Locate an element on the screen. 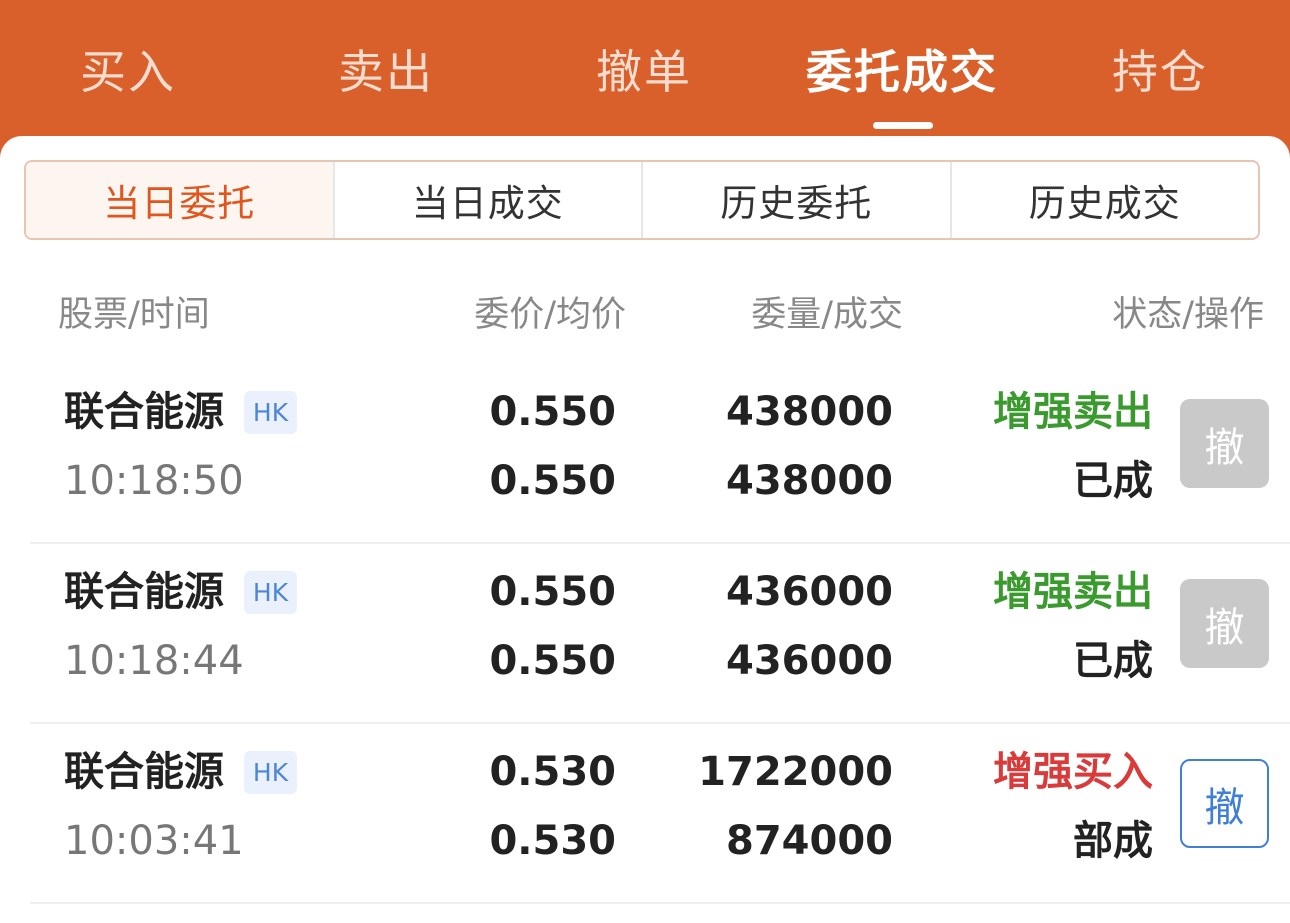  column-header-quantity: 委量/成交 is located at coordinates (827, 315).